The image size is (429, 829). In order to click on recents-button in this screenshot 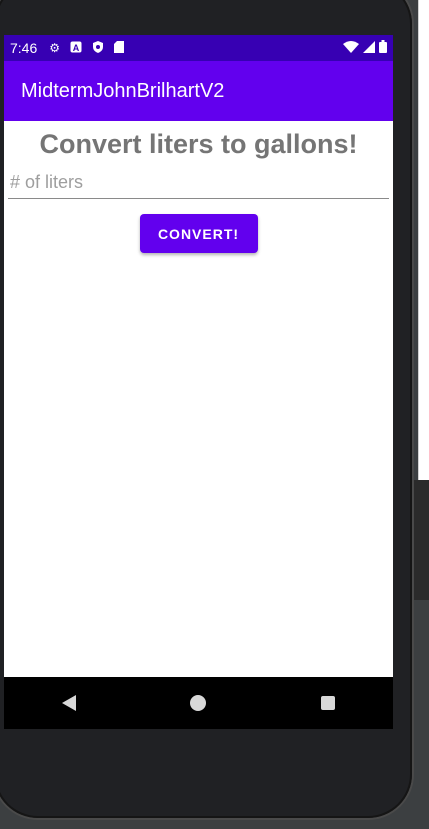, I will do `click(328, 703)`.